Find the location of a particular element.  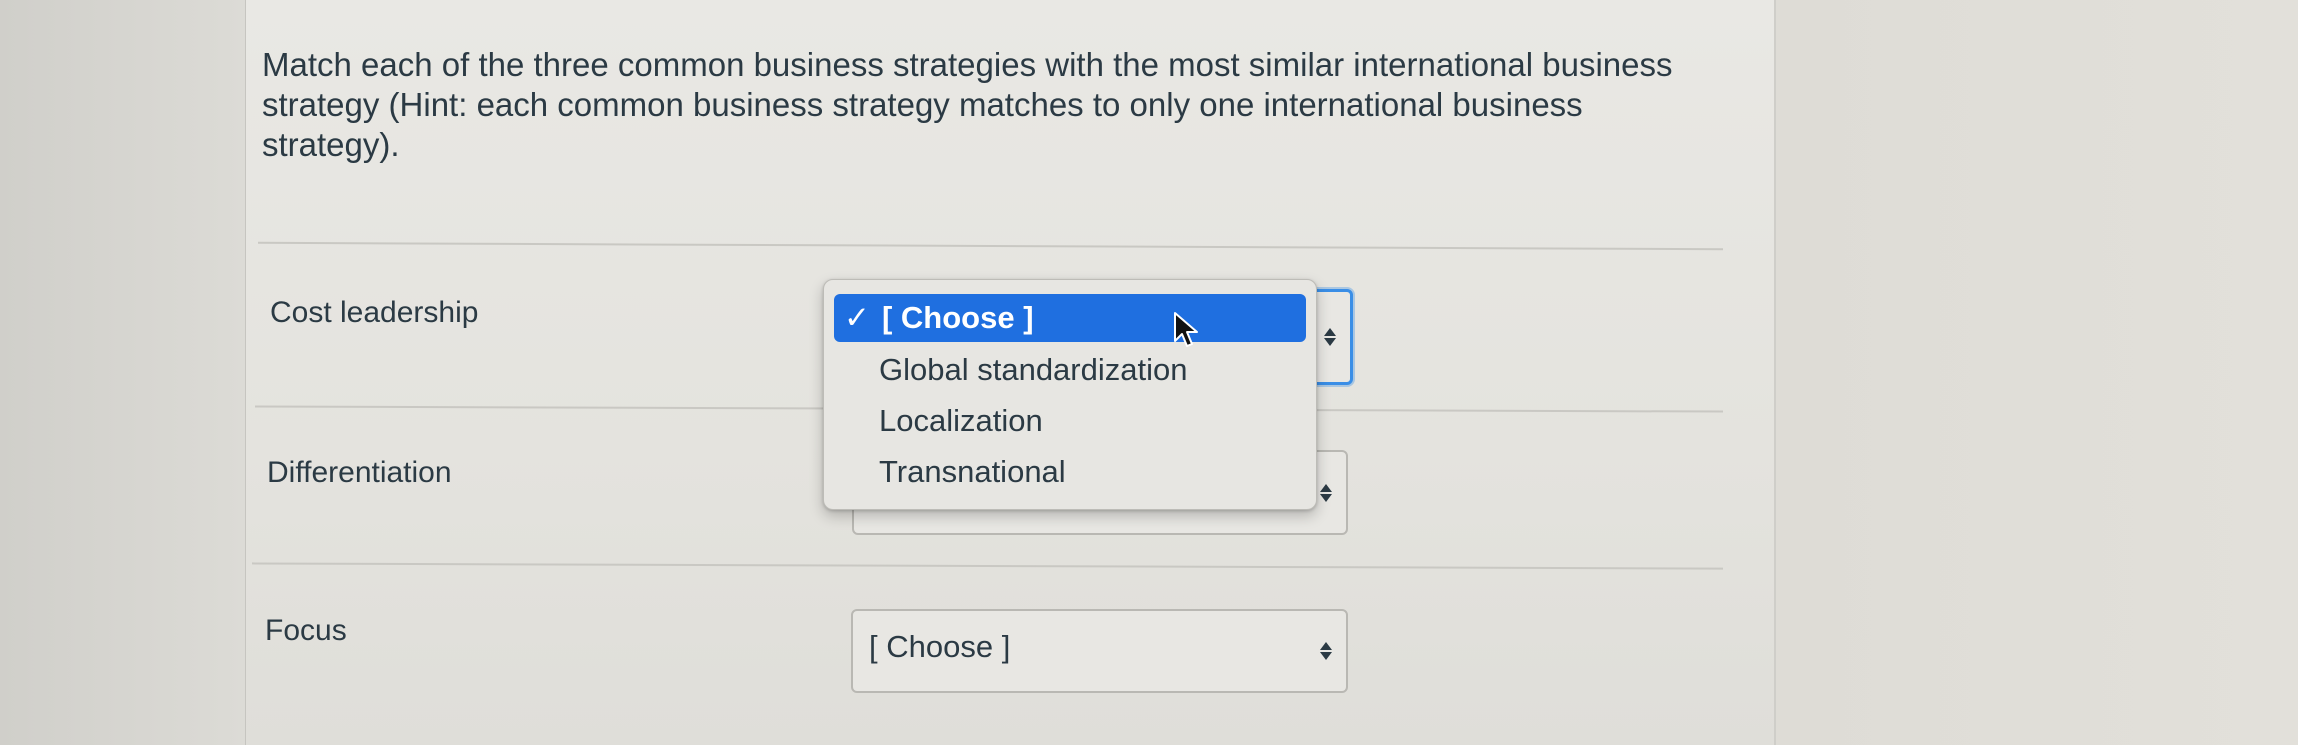

row-label-differentiation: Differentiation is located at coordinates (359, 472).